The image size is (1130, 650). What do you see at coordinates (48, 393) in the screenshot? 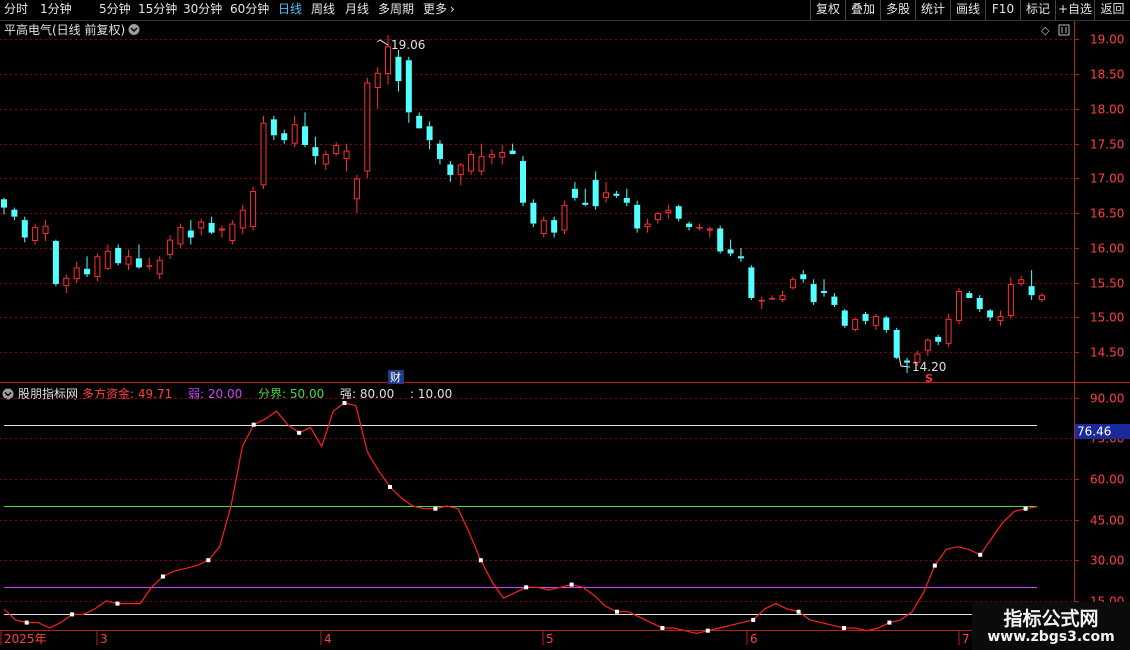
I see `indicator-name: 股朋指标网` at bounding box center [48, 393].